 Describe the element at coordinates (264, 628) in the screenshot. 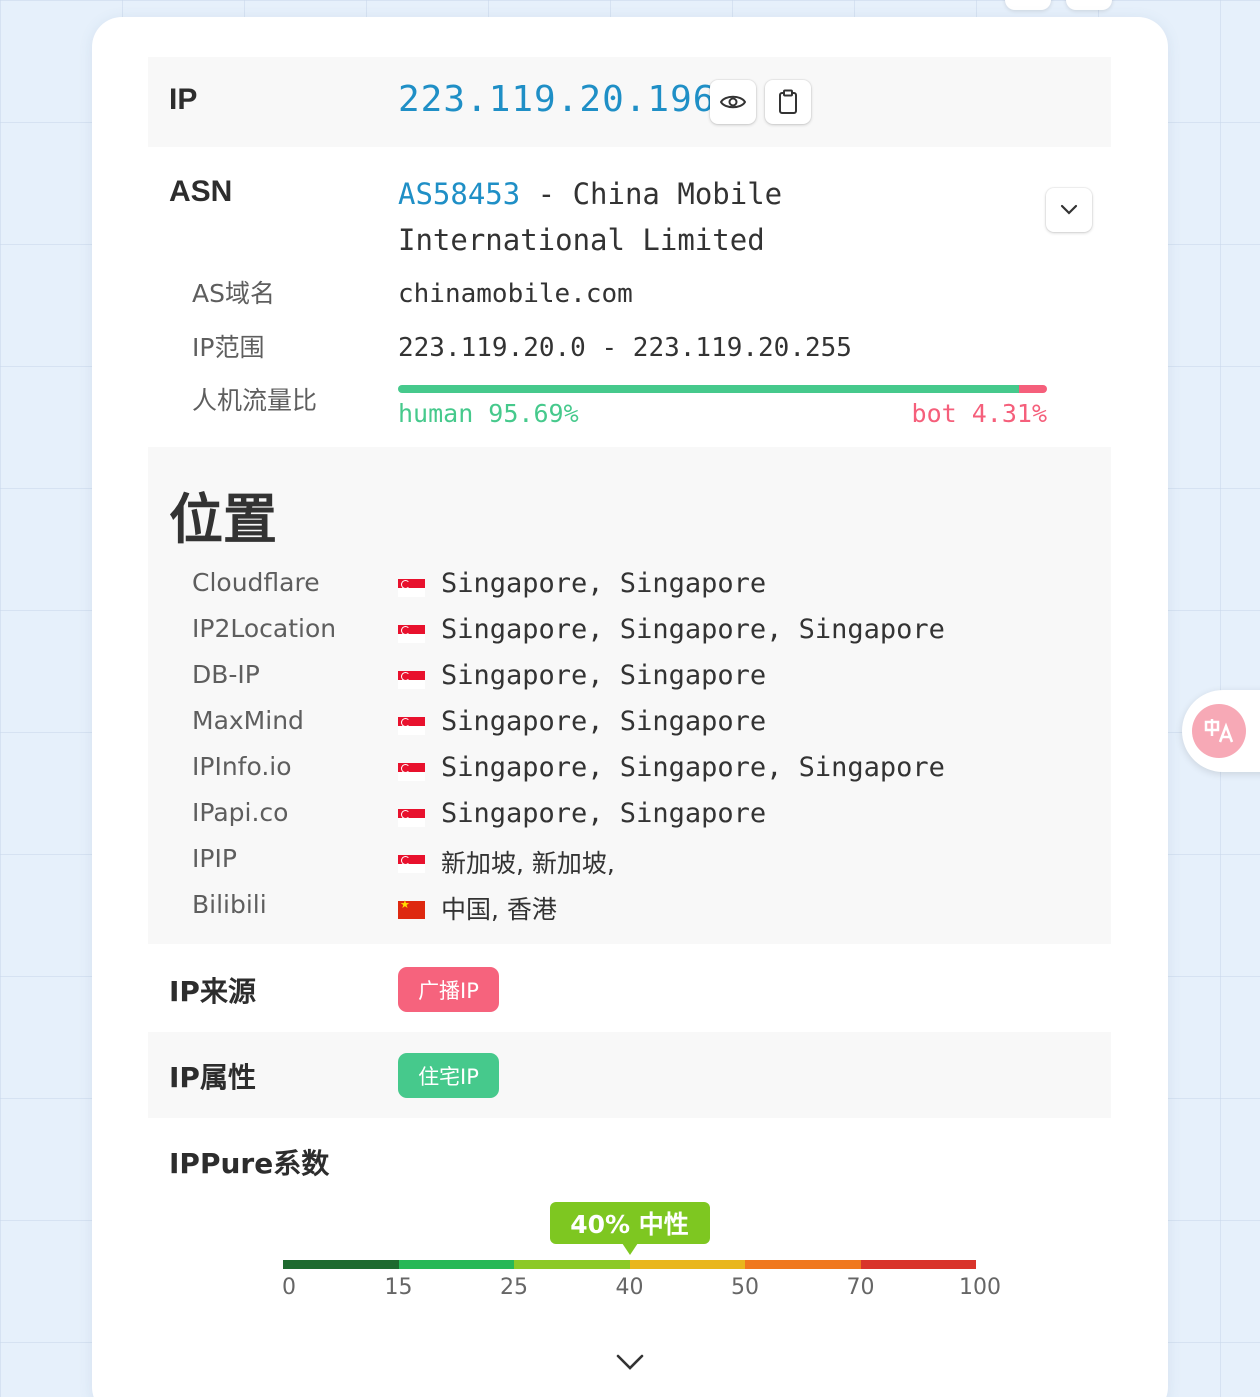

I see `location-source-label: IP2Location` at that location.